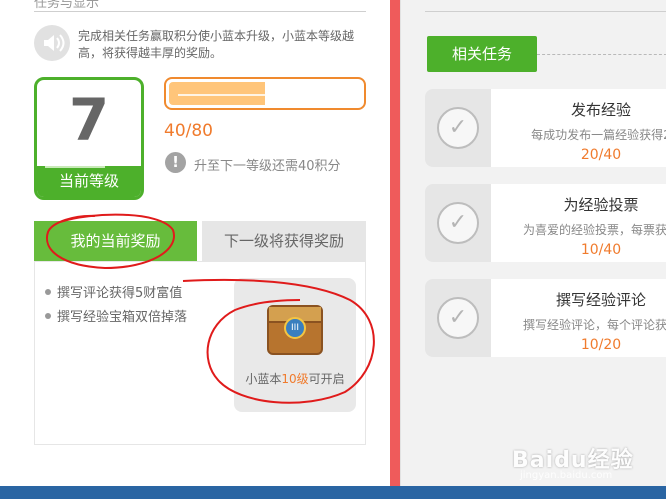  What do you see at coordinates (284, 241) in the screenshot?
I see `tab-next-level-rewards: 下一级将获得奖励` at bounding box center [284, 241].